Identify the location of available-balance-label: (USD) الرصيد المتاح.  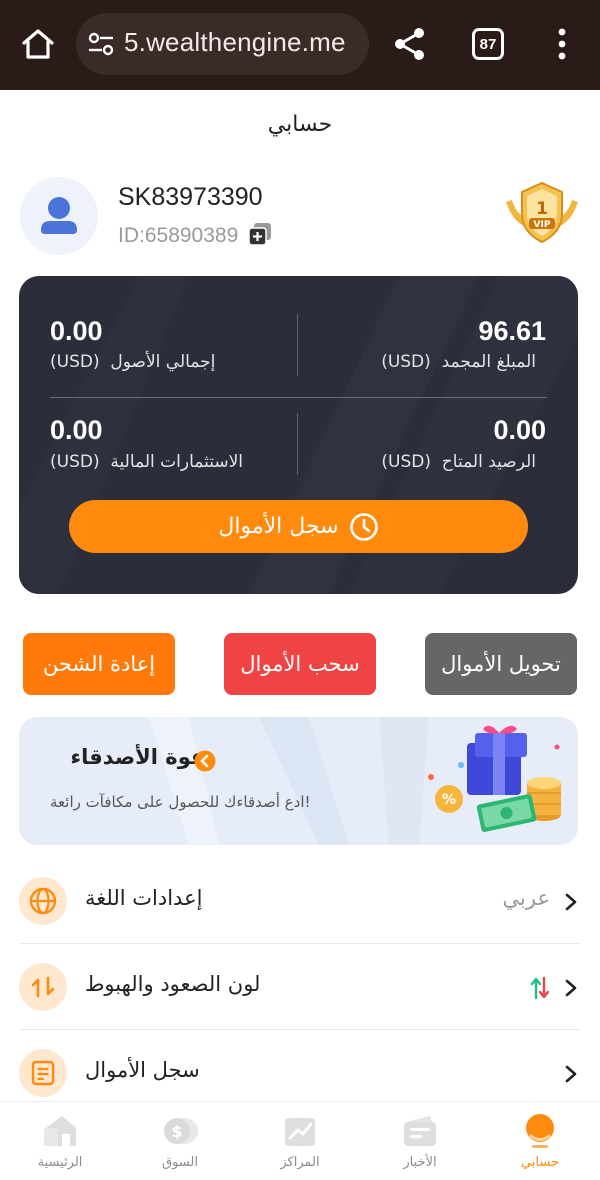
(458, 462).